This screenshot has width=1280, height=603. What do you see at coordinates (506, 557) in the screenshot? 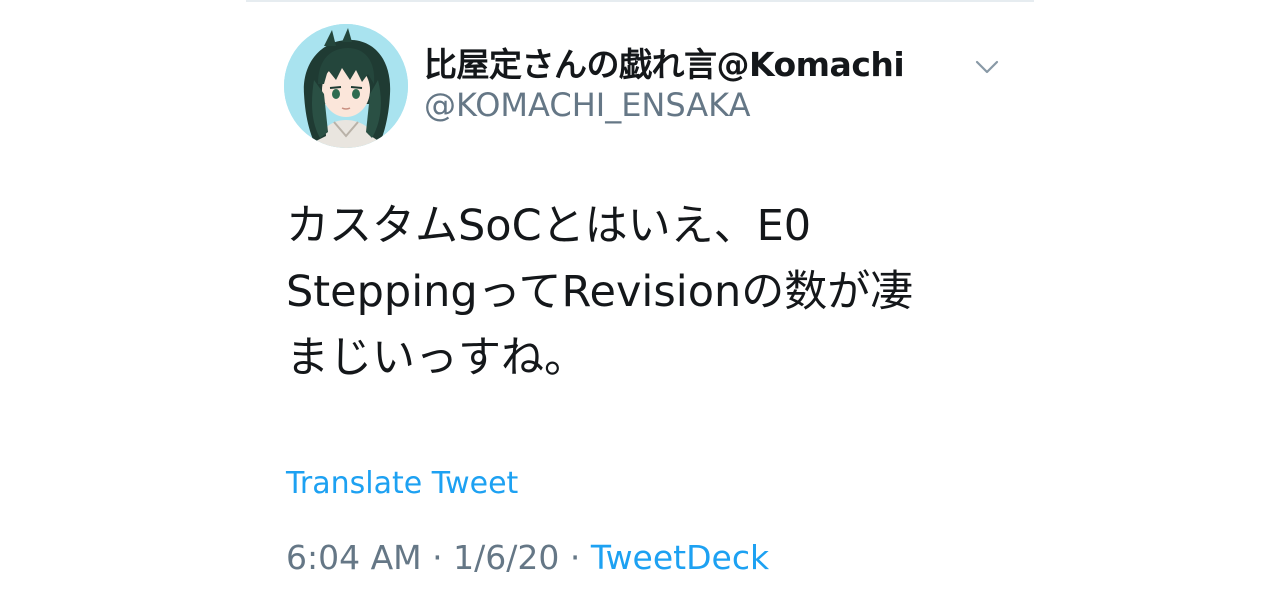
I see `tweet-date: 1/6/20` at bounding box center [506, 557].